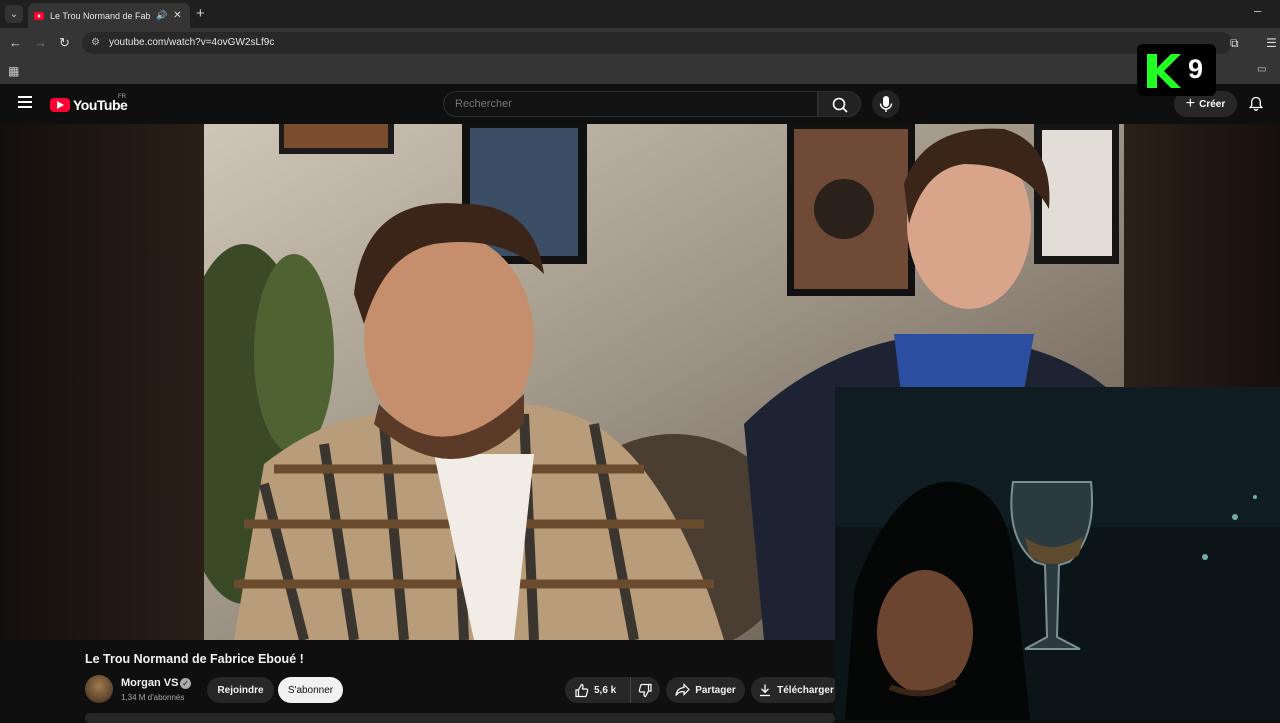  I want to click on hamburger-menu-icon, so click(25, 102).